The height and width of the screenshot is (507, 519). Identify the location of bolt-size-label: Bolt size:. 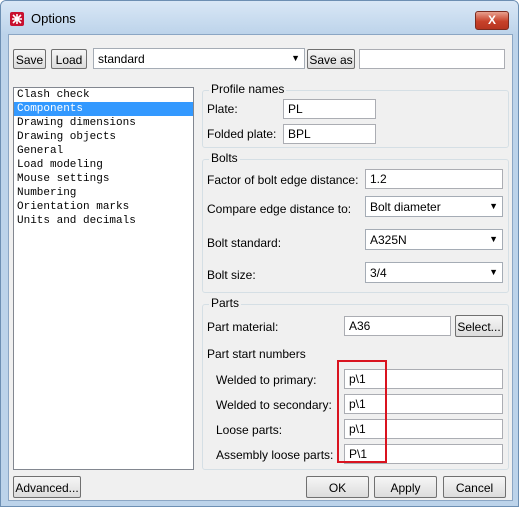
(231, 275).